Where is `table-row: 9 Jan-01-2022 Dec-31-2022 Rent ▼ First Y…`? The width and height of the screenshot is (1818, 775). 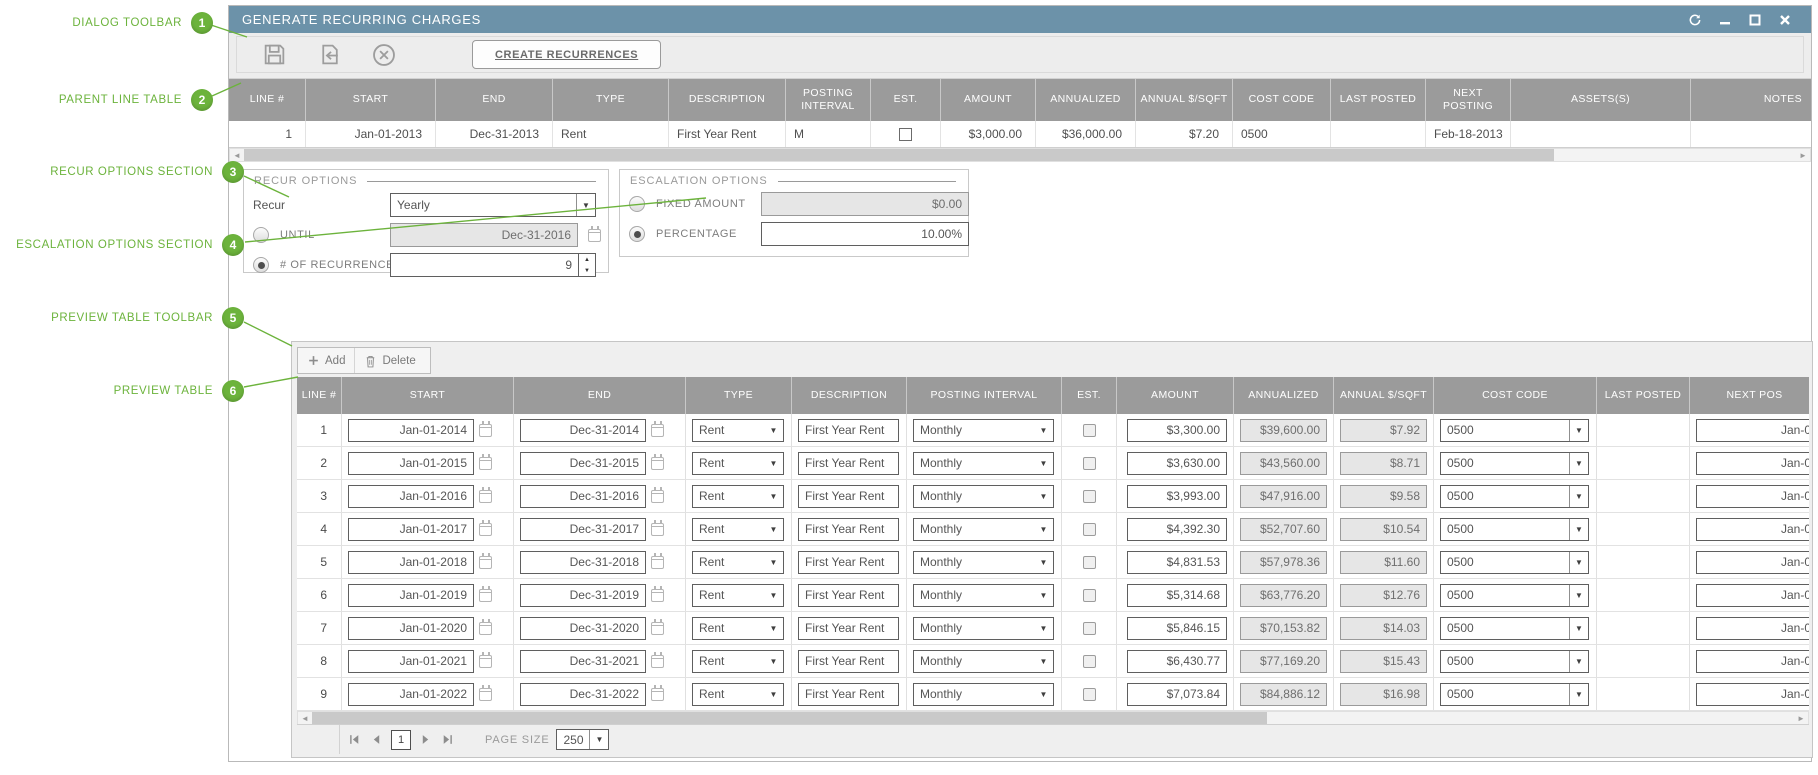
table-row: 9 Jan-01-2022 Dec-31-2022 Rent ▼ First Y… is located at coordinates (1053, 694).